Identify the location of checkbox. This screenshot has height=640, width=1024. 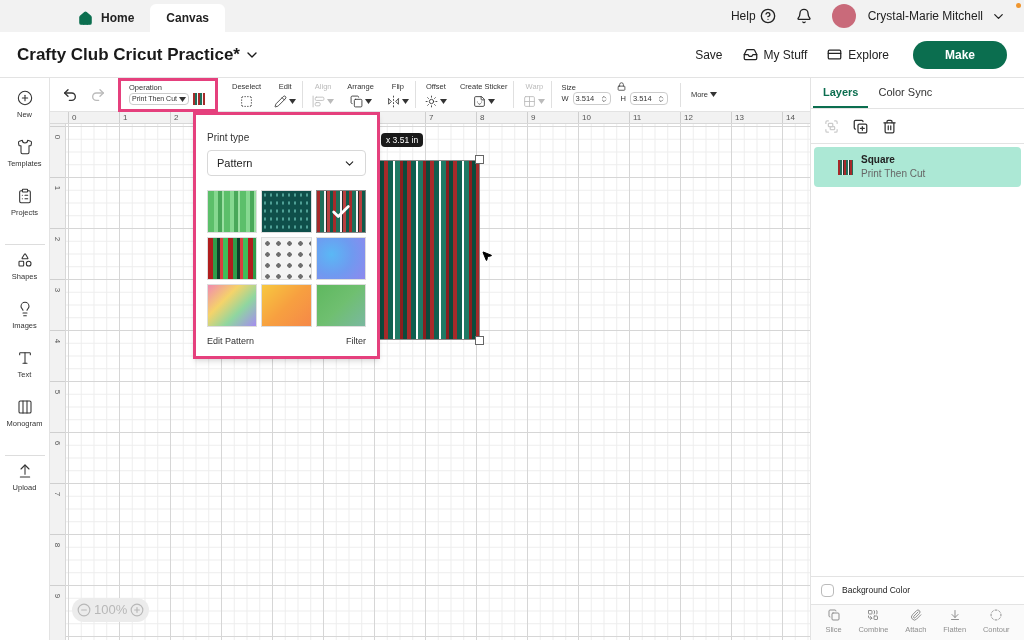
(827, 590).